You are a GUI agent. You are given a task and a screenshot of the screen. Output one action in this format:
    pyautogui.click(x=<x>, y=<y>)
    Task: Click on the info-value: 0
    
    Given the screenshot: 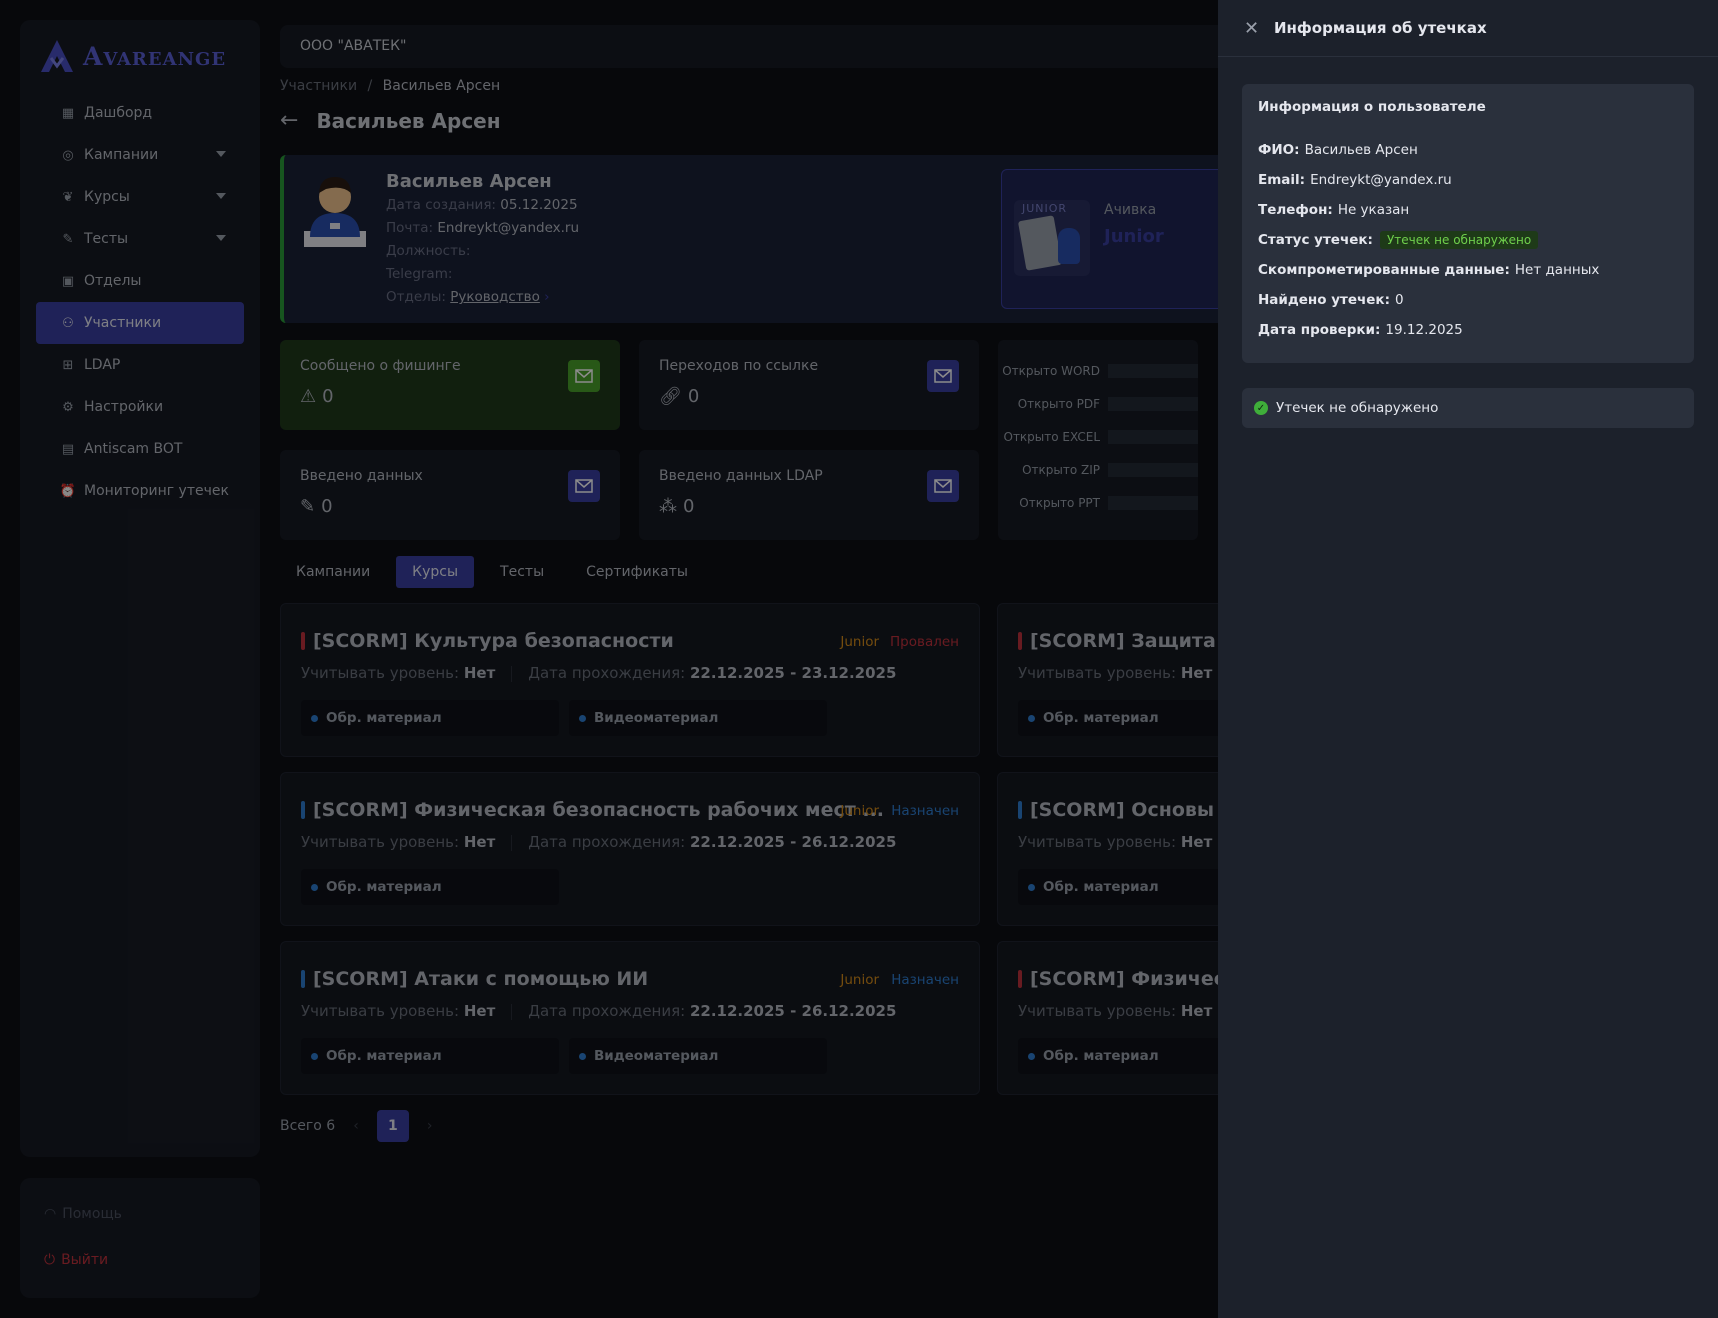 What is the action you would take?
    pyautogui.click(x=1399, y=300)
    